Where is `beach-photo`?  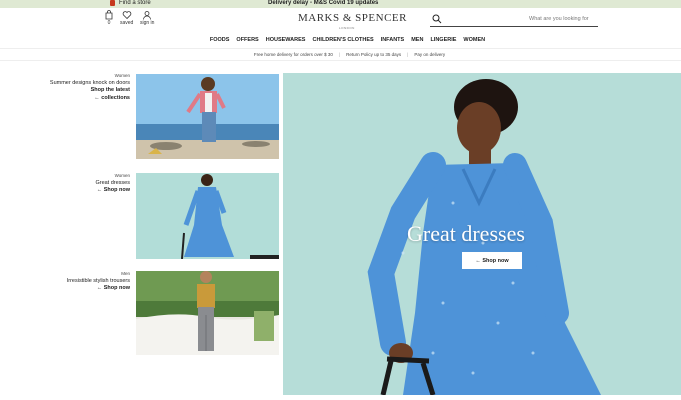
beach-photo is located at coordinates (207, 116).